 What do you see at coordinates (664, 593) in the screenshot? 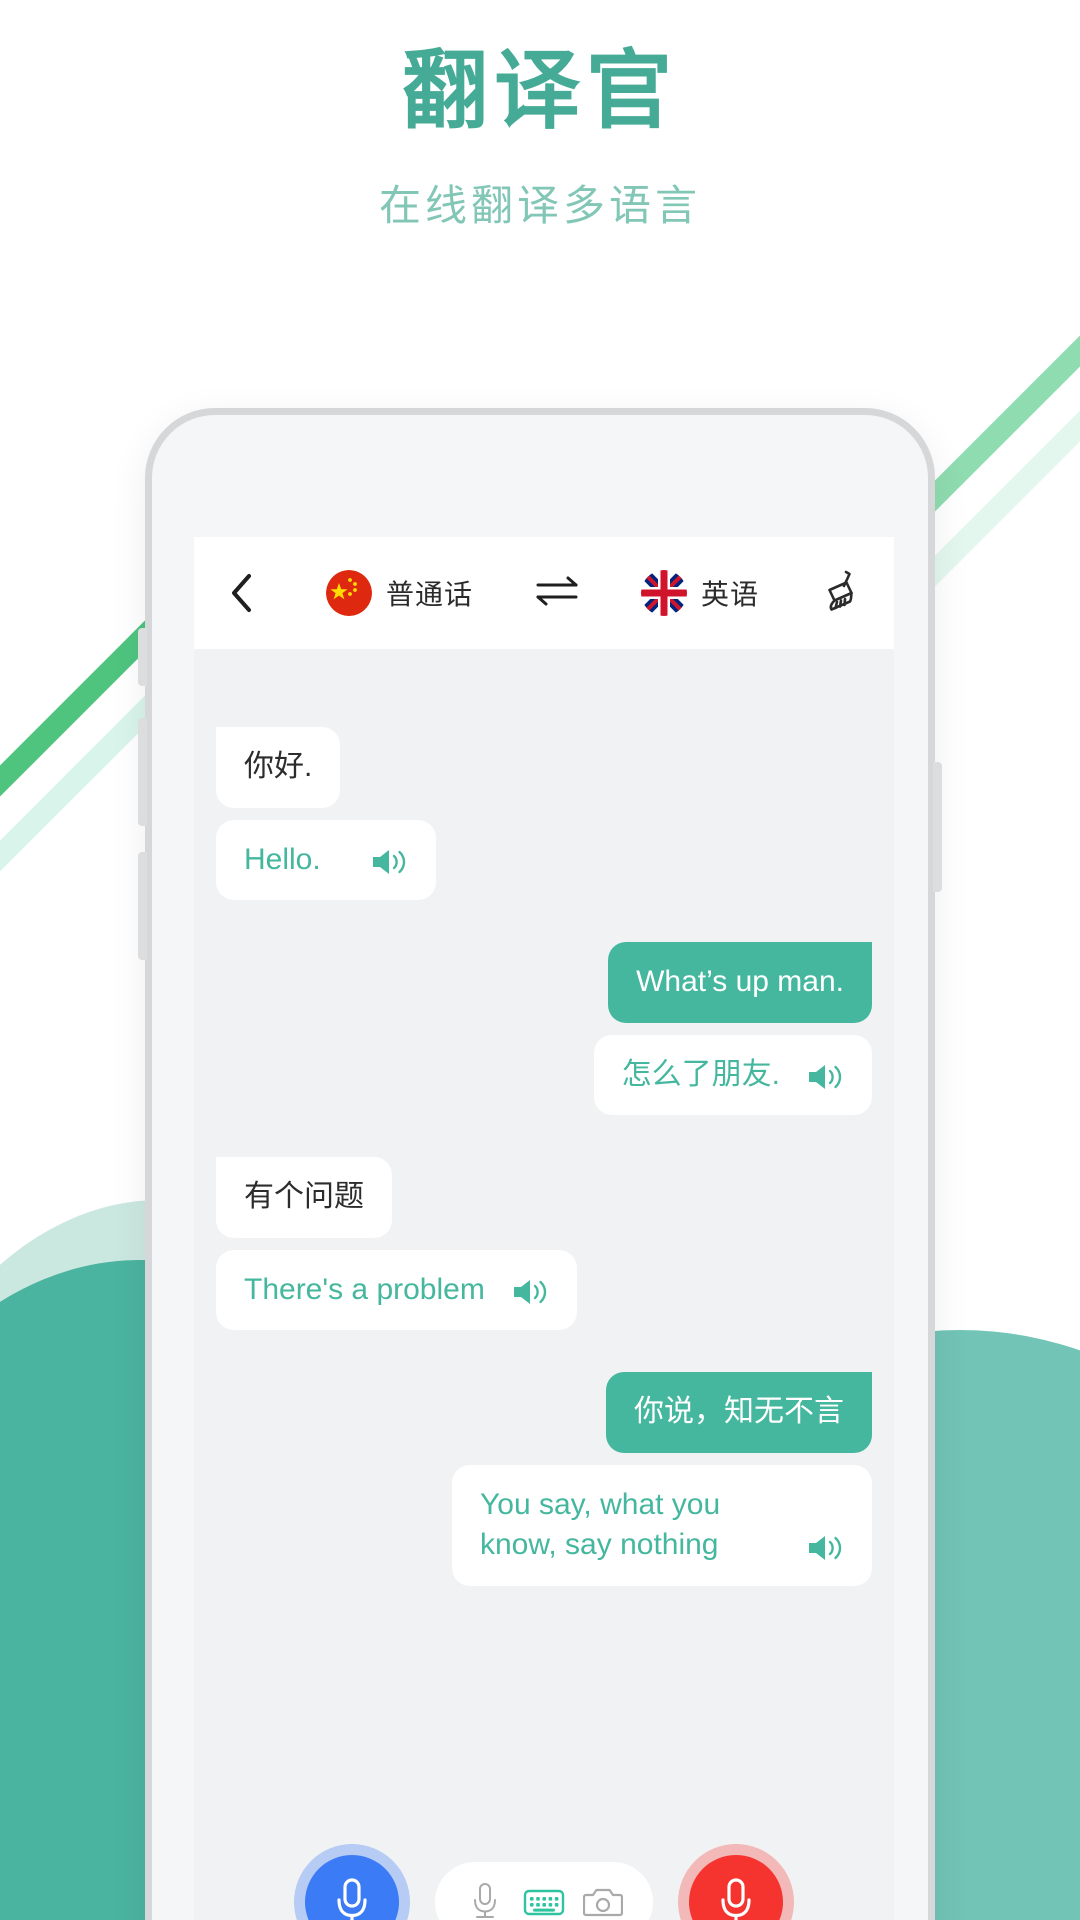
I see `uk-flag-icon` at bounding box center [664, 593].